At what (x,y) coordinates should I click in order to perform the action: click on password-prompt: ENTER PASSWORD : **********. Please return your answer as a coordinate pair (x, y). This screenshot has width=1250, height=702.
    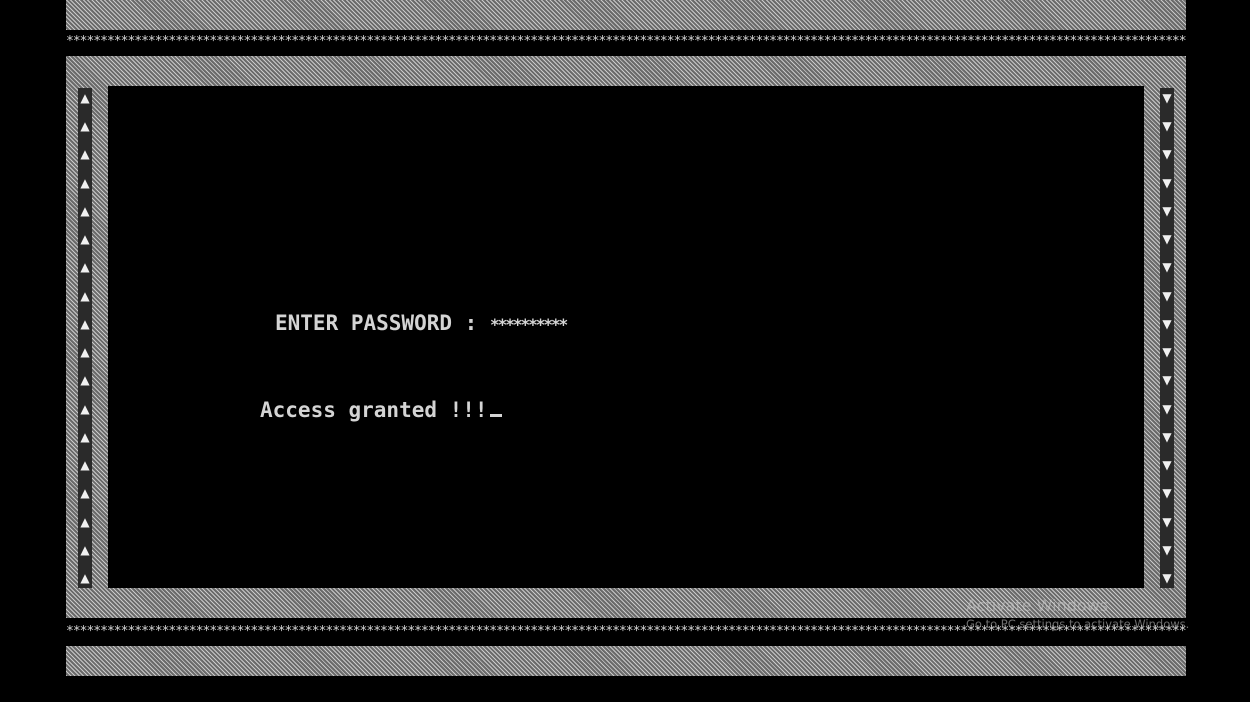
    Looking at the image, I should click on (421, 324).